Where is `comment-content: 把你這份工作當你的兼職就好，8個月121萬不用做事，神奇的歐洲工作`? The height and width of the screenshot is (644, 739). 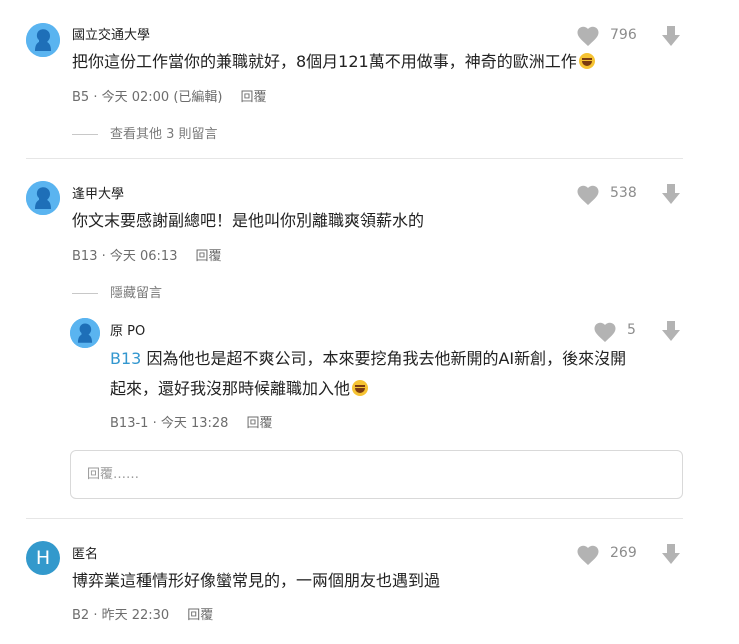
comment-content: 把你這份工作當你的兼職就好，8個月121萬不用做事，神奇的歐洲工作 is located at coordinates (333, 62).